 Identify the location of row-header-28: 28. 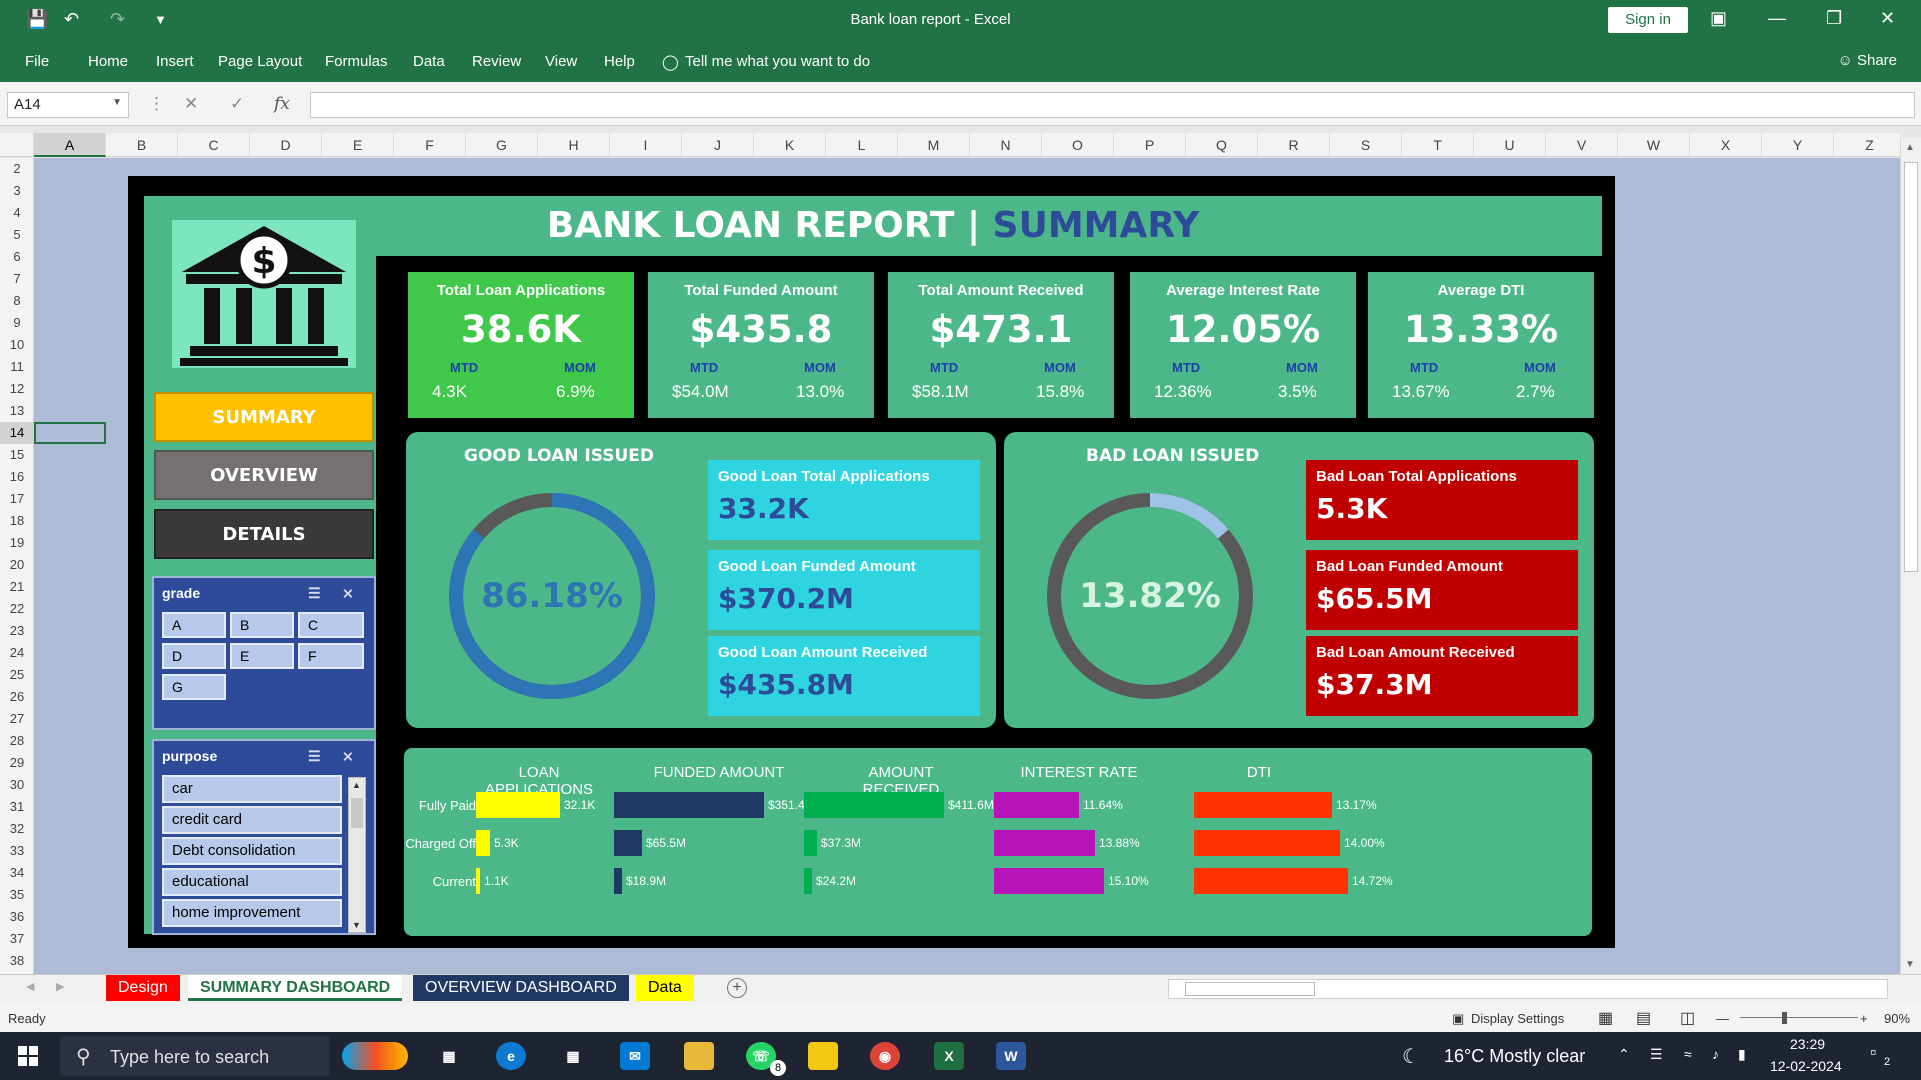
(17, 741).